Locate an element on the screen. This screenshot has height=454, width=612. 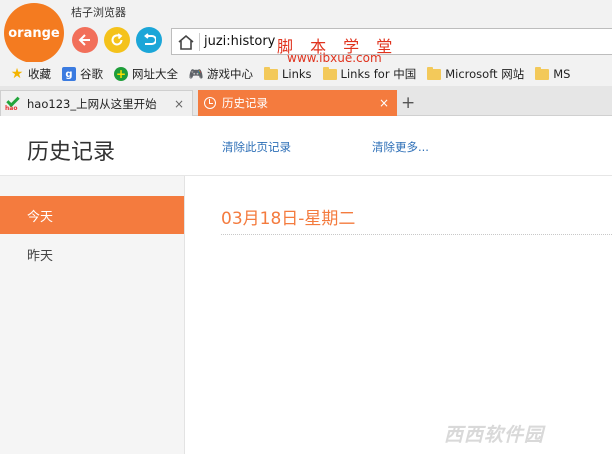
bookmark-folder-links: Links is located at coordinates (288, 73).